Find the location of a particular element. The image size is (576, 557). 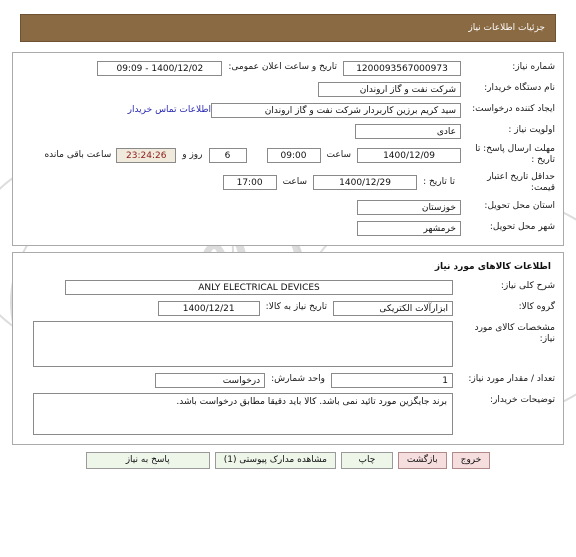

remaining-days-separator: روز و is located at coordinates (192, 154).